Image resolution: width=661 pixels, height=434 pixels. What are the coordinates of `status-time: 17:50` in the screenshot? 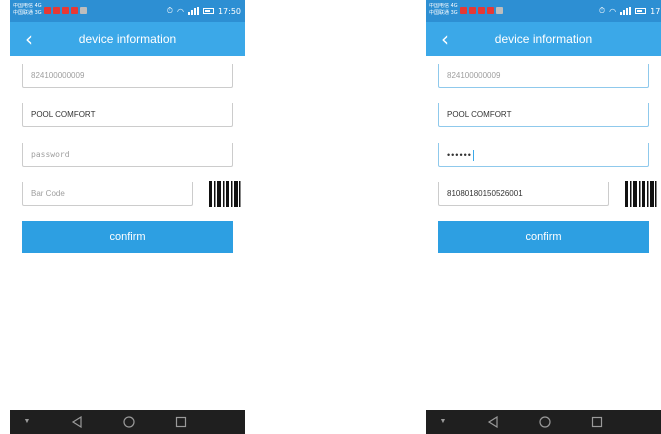 It's located at (229, 11).